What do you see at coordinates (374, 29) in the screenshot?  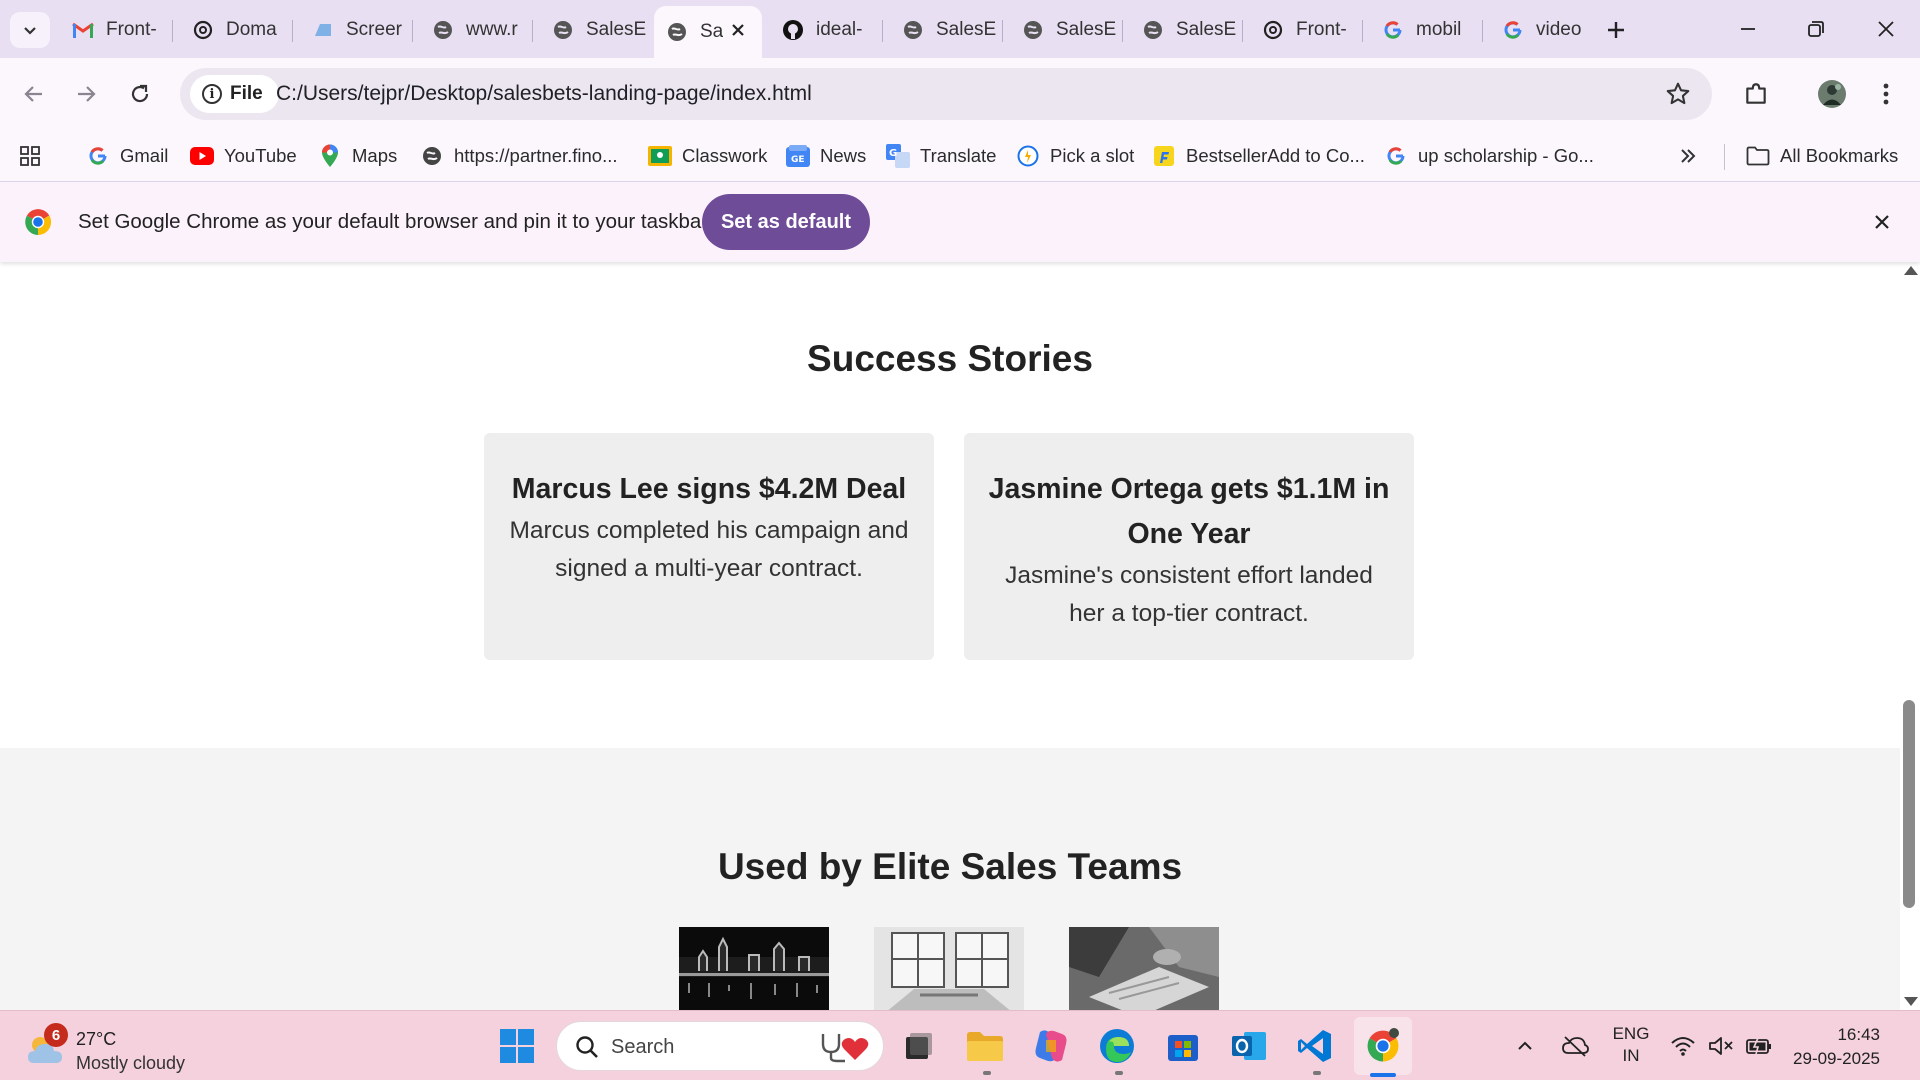 I see `tab-title: Screer` at bounding box center [374, 29].